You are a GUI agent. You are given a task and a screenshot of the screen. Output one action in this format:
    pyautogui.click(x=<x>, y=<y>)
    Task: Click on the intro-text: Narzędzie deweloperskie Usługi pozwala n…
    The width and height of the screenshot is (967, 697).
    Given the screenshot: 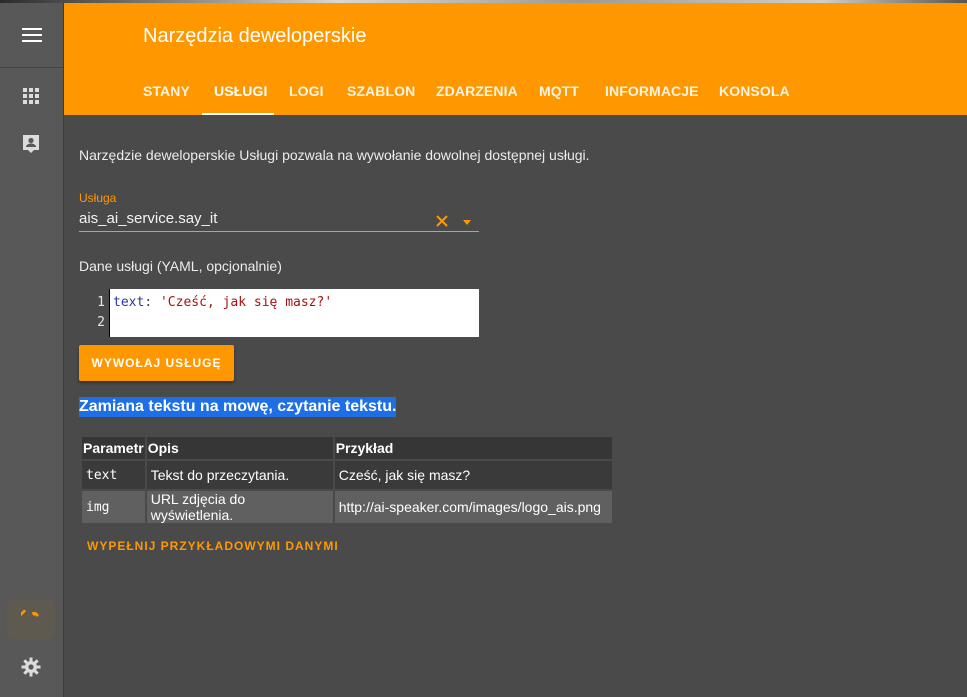 What is the action you would take?
    pyautogui.click(x=334, y=155)
    